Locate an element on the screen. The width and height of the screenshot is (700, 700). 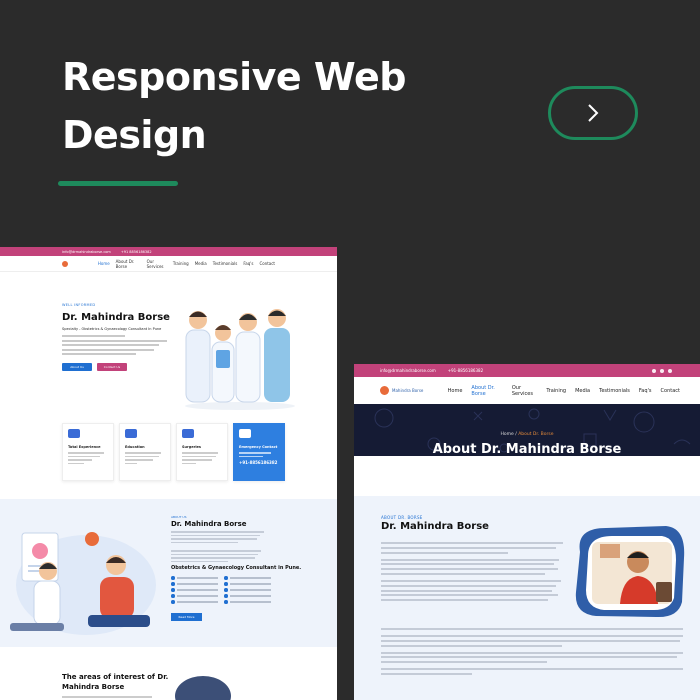
top-contact-bar: info@drmahindraborse.com +91 8856186382 is located at coordinates (168, 251).